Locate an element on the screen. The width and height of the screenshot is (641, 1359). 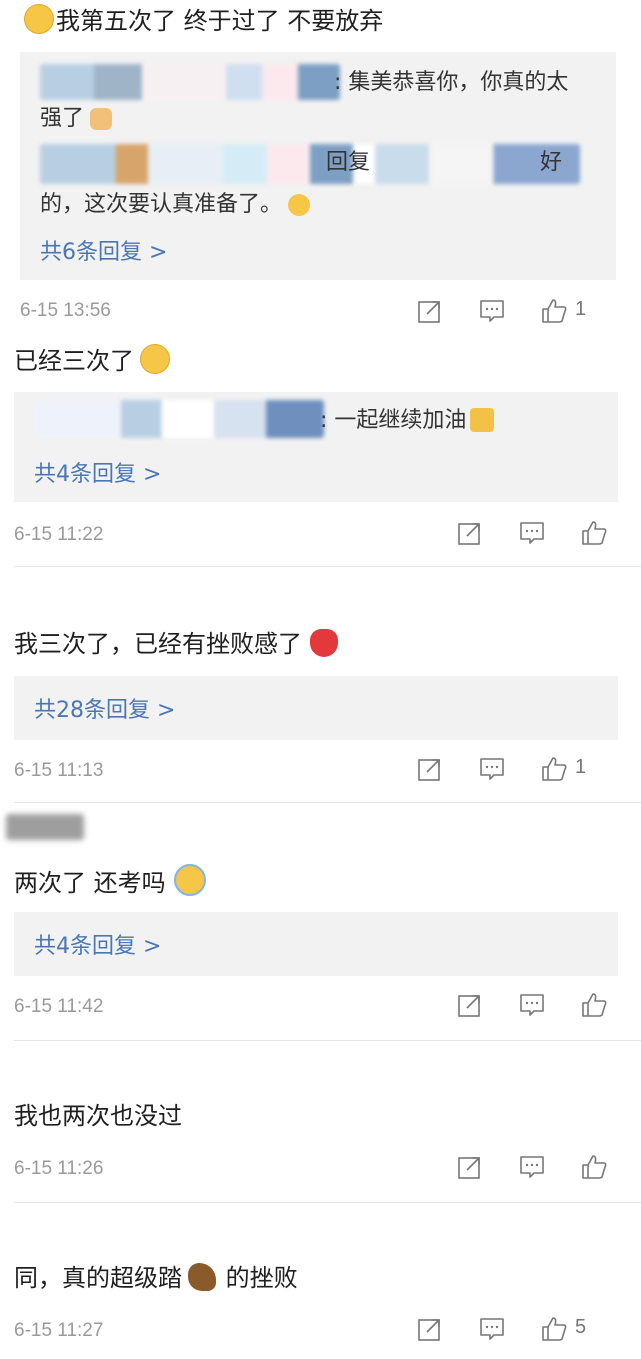
horse-emoji-icon is located at coordinates (202, 1277).